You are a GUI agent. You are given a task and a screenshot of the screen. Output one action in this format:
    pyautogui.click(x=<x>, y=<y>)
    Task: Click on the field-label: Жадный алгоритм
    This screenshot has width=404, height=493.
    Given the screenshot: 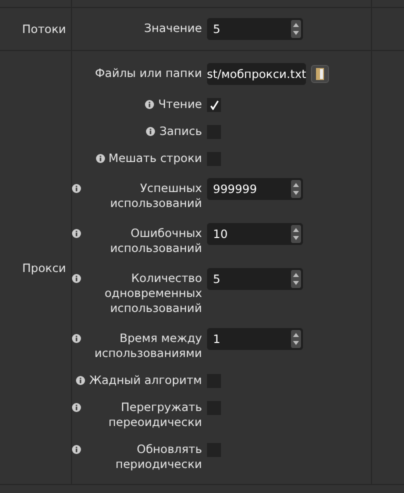 What is the action you would take?
    pyautogui.click(x=145, y=380)
    